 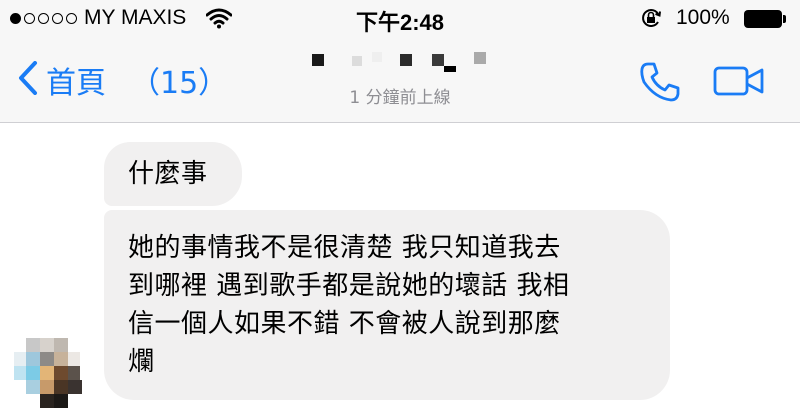 What do you see at coordinates (168, 174) in the screenshot?
I see `message-text: 什麼事` at bounding box center [168, 174].